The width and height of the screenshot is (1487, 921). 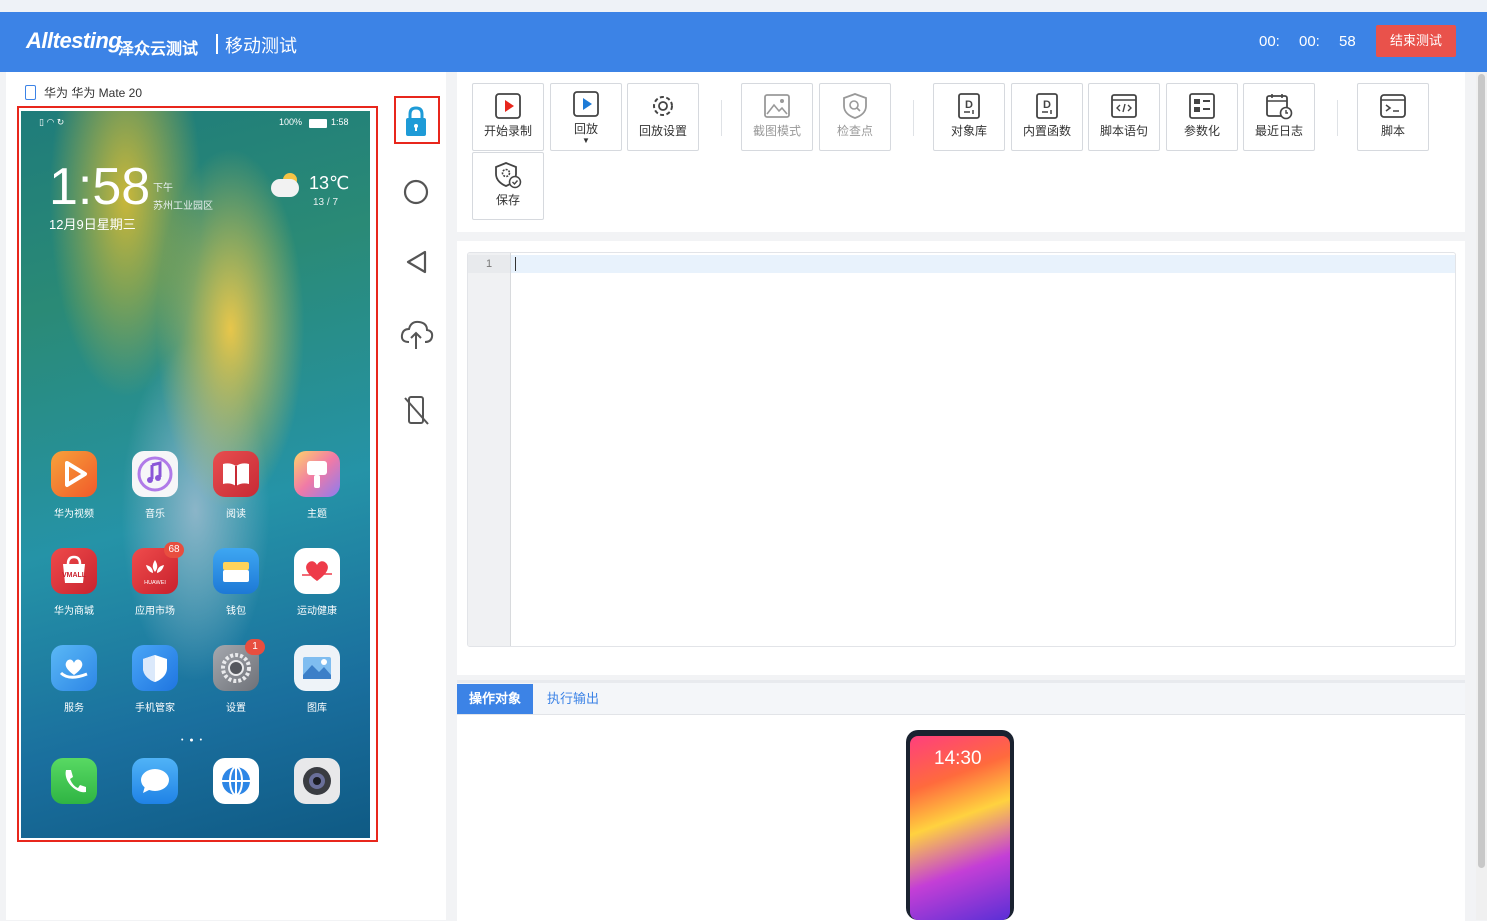 I want to click on script-statement-button: 脚本语句, so click(x=1124, y=117).